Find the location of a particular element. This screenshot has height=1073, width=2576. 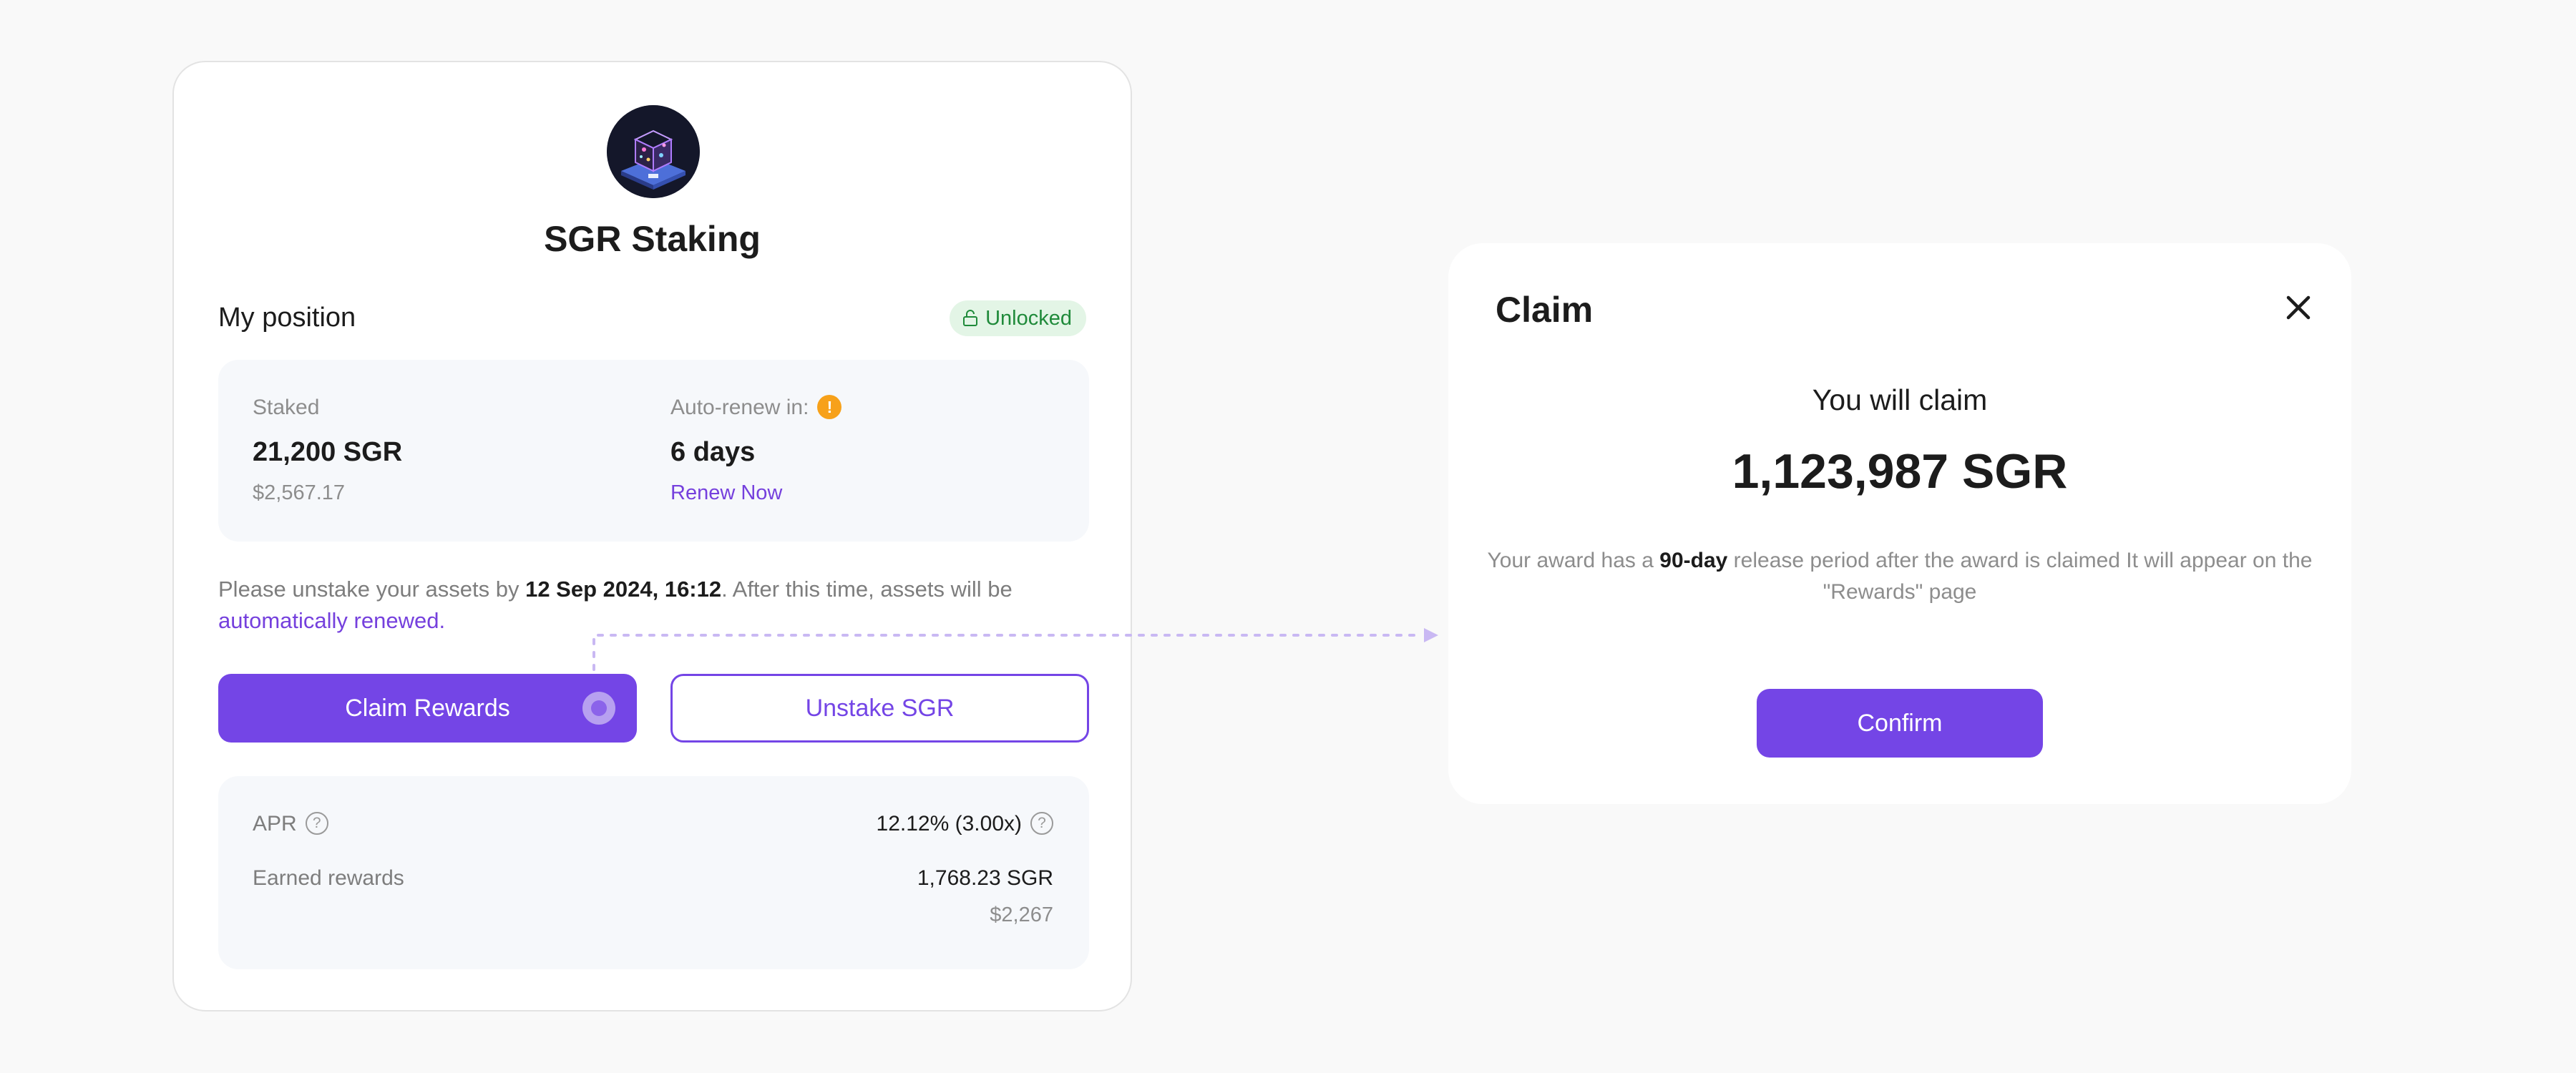

apr-value-row: 12.12% (3.00x)? is located at coordinates (965, 824).